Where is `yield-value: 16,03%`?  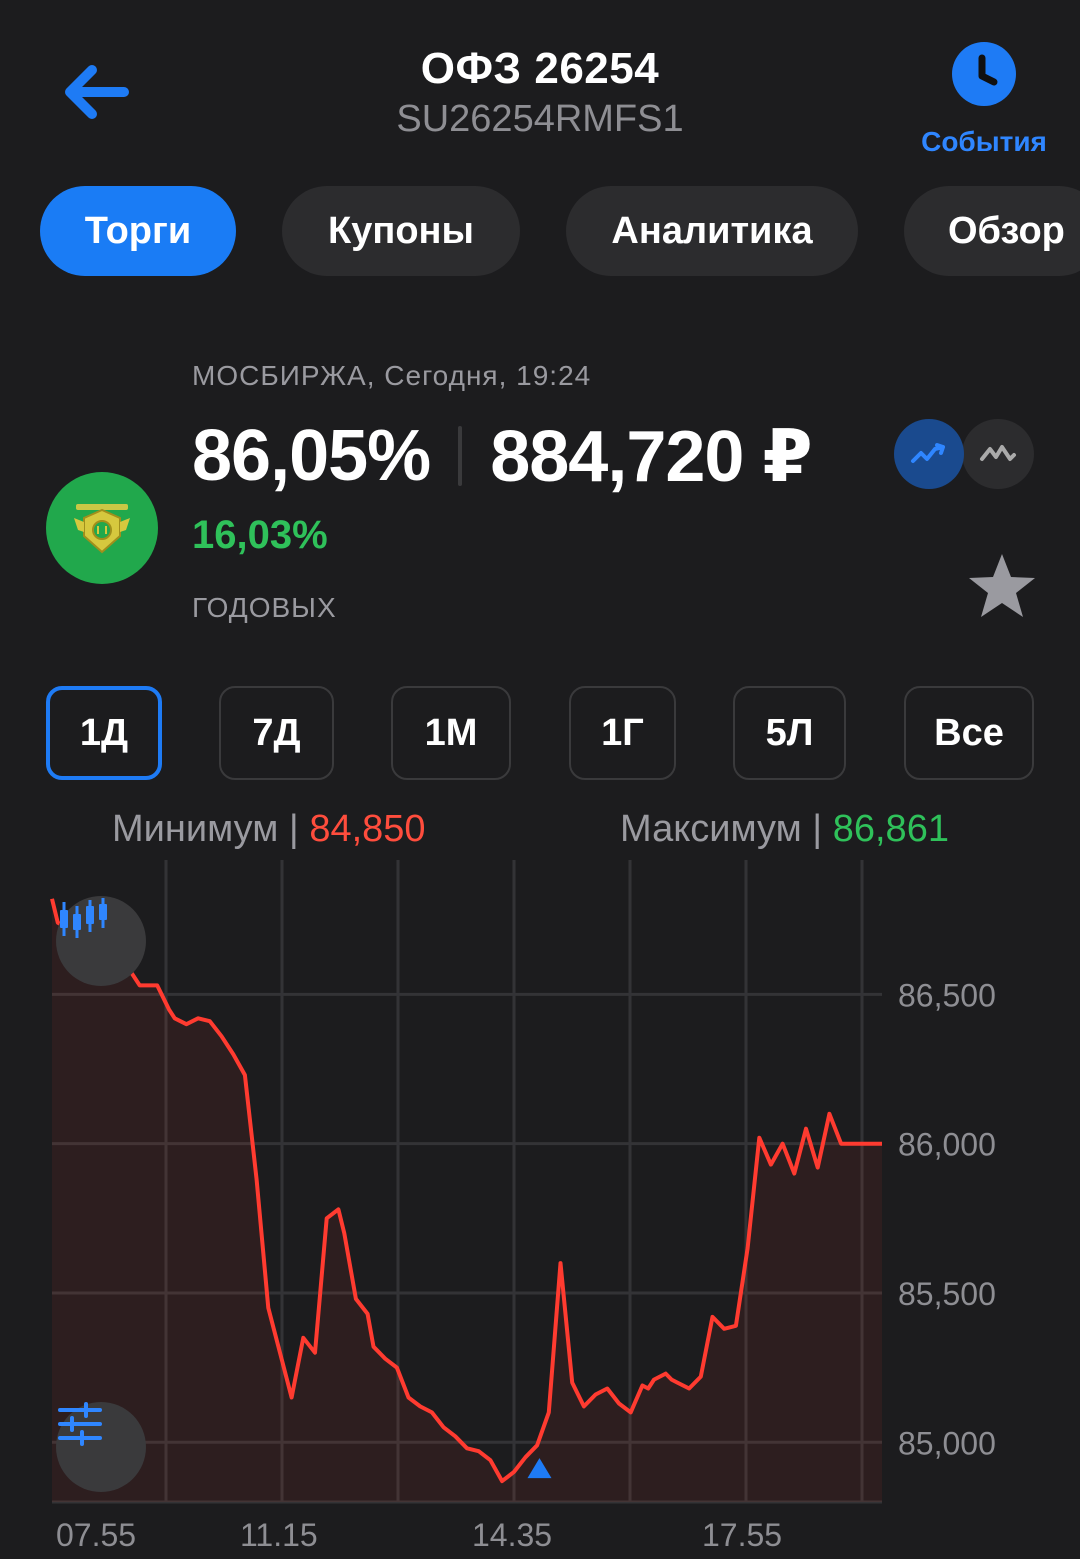 yield-value: 16,03% is located at coordinates (260, 535).